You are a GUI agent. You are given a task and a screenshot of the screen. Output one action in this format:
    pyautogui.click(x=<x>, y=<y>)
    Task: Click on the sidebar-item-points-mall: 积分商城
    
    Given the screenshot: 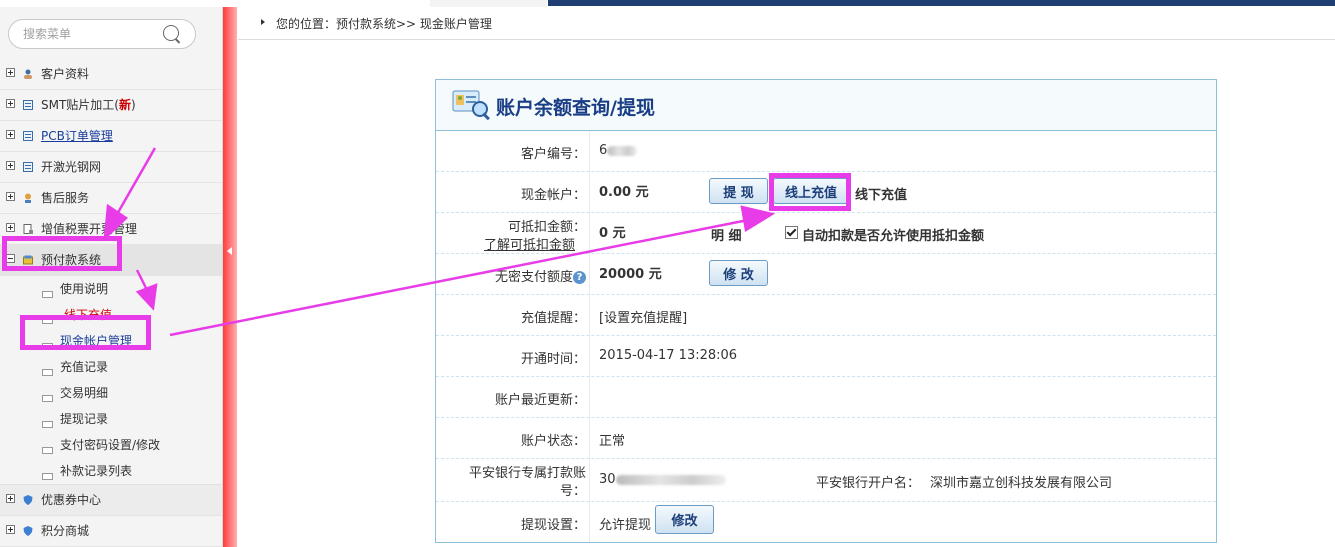 What is the action you would take?
    pyautogui.click(x=111, y=531)
    